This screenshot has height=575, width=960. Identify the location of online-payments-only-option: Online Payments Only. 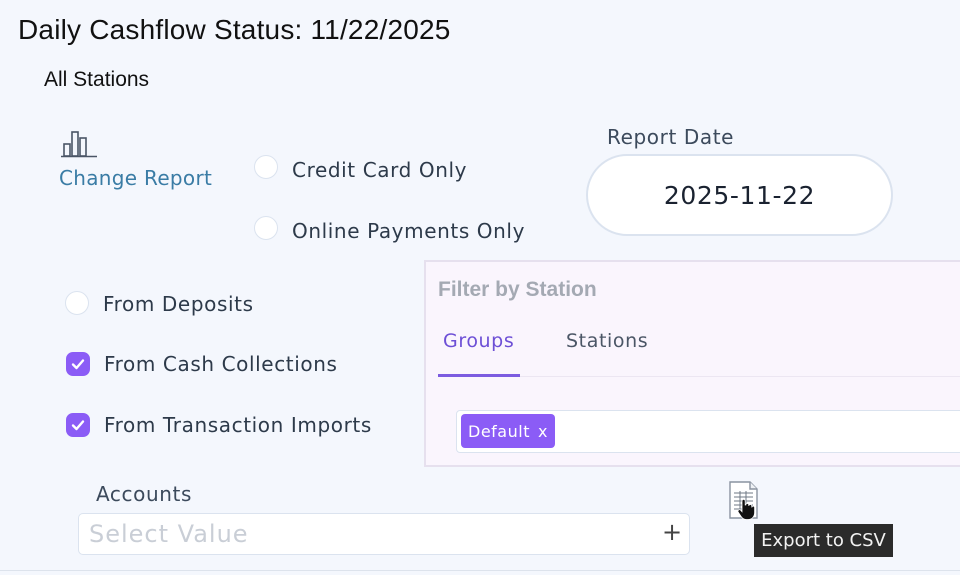
(389, 228).